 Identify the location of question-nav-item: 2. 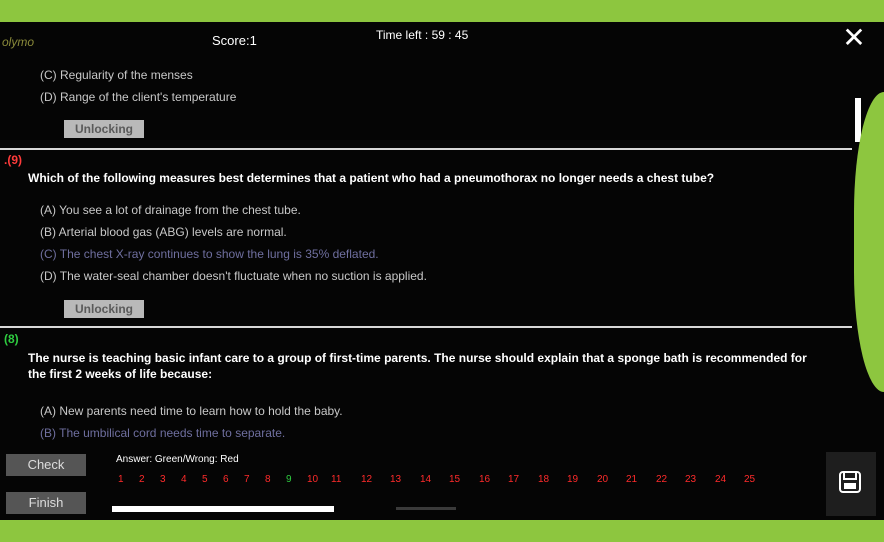
(142, 479).